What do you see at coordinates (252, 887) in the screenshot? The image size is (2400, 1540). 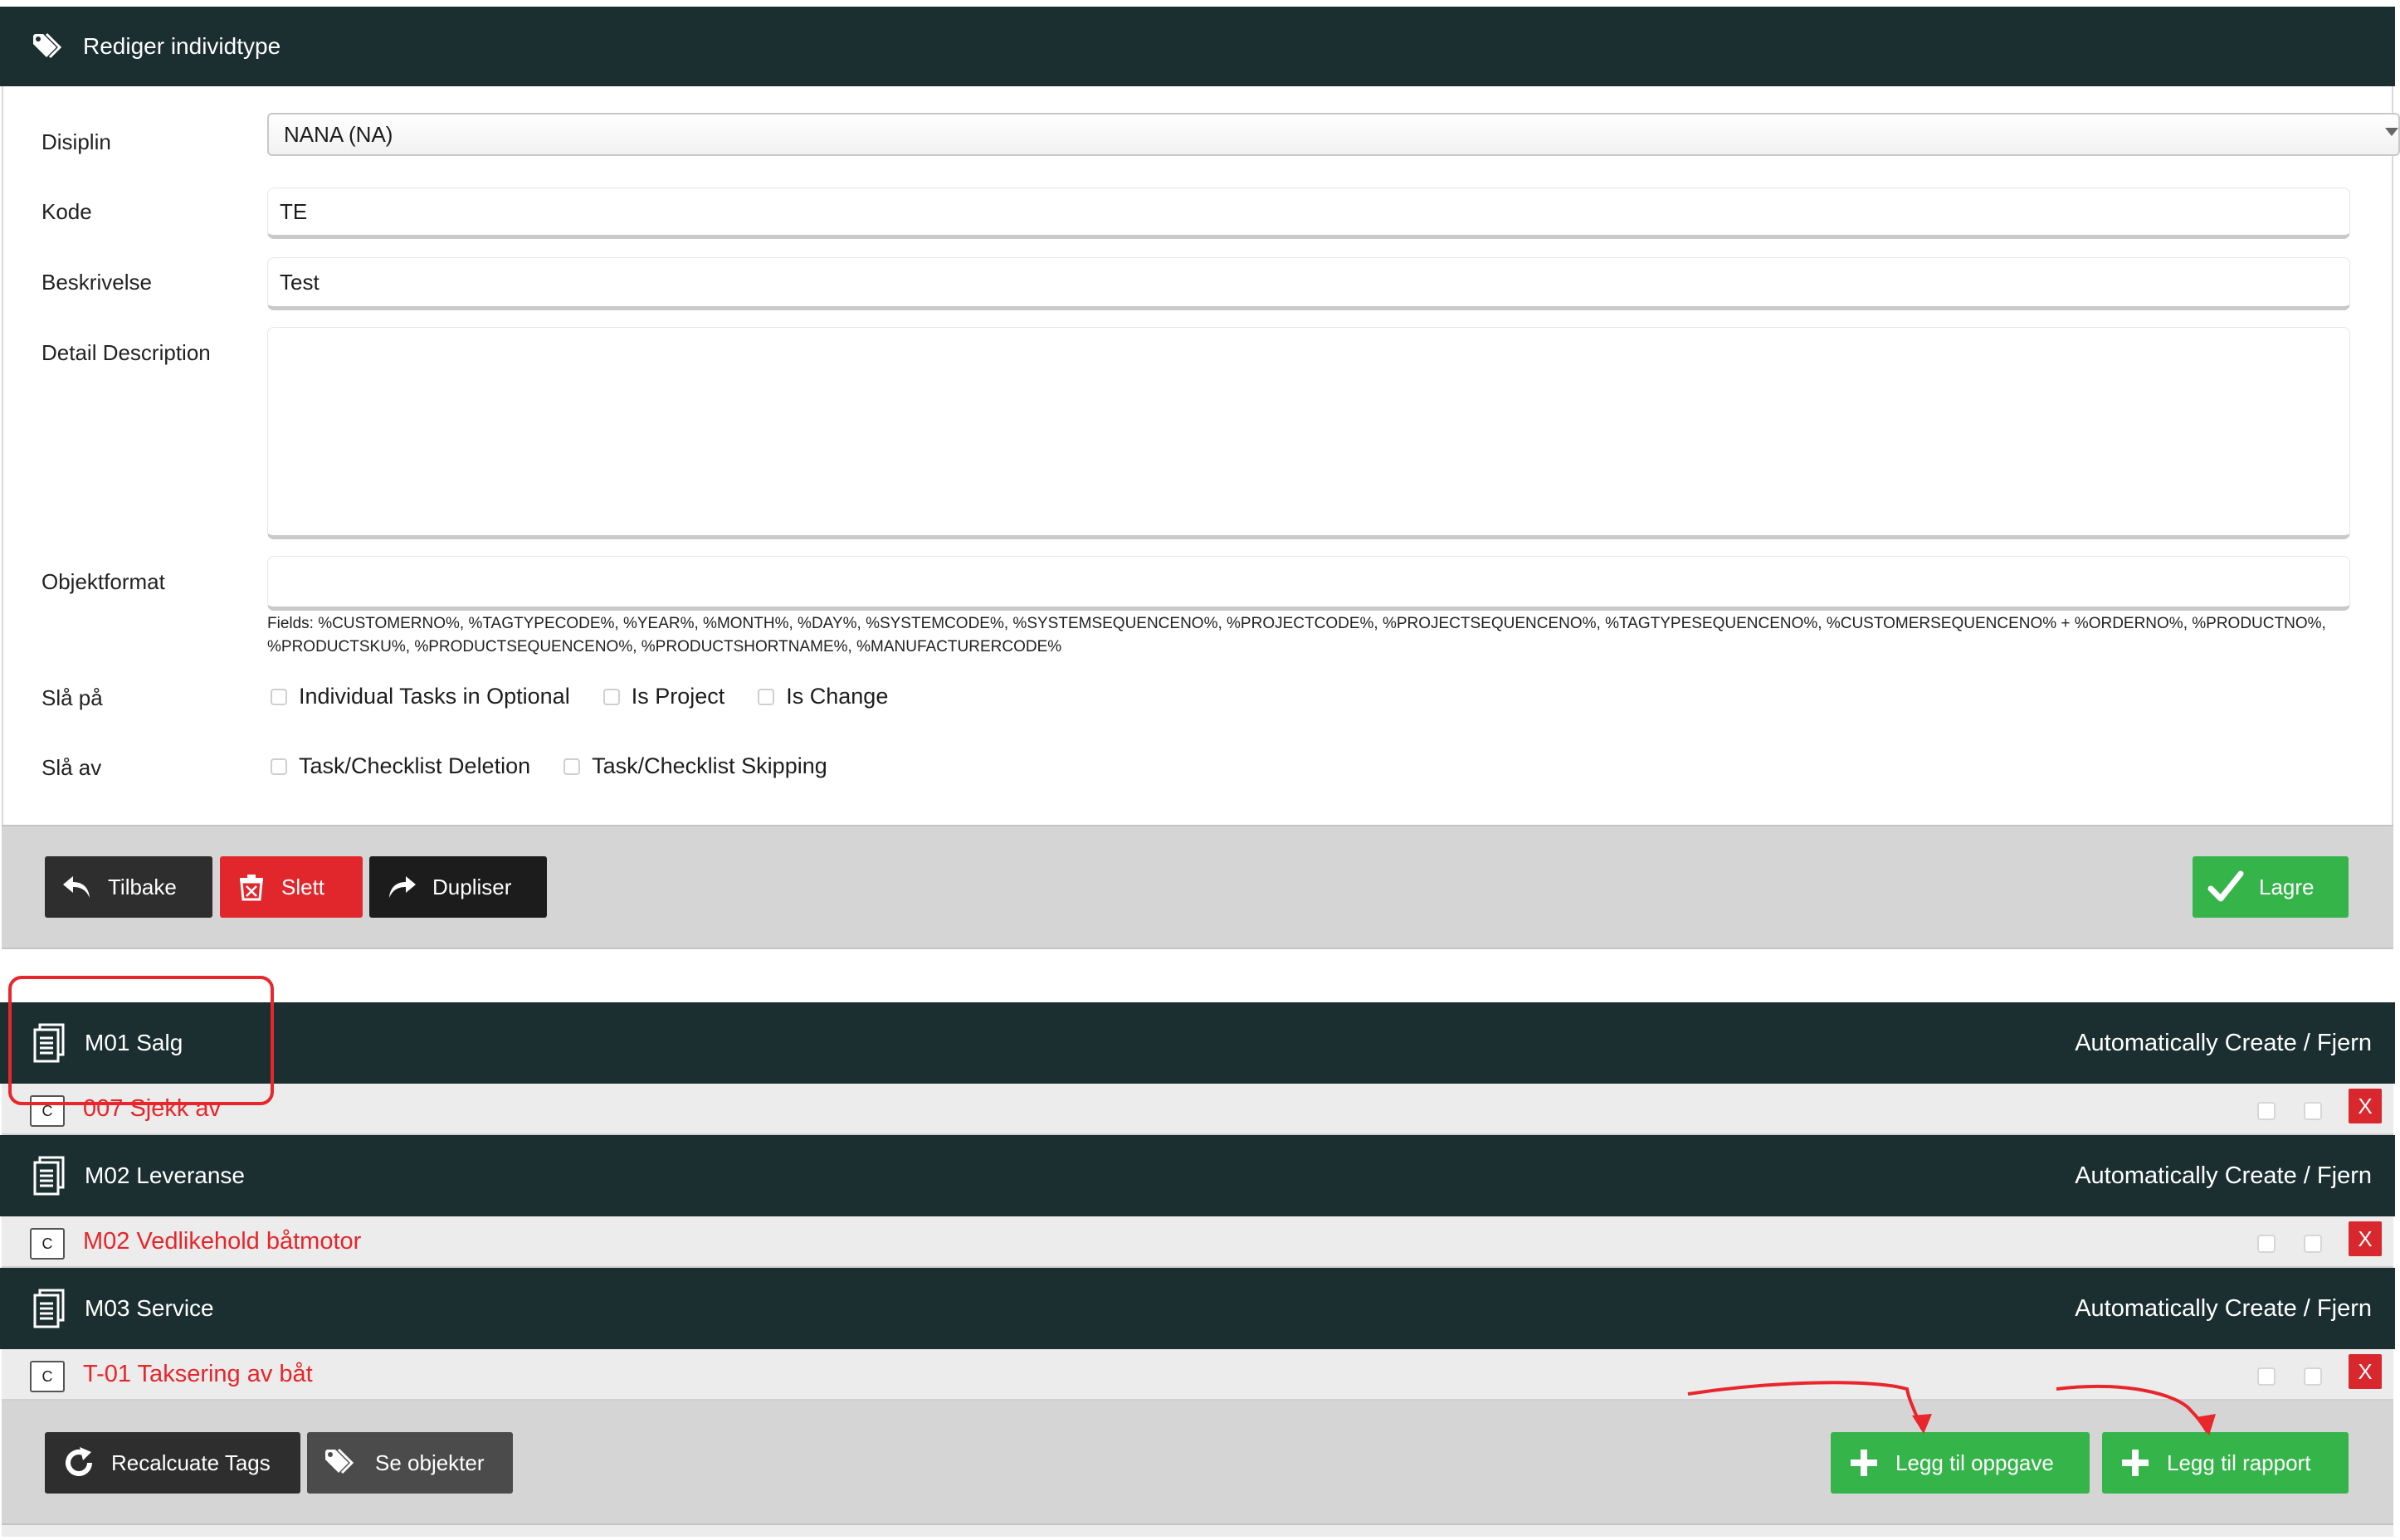 I see `trash-icon` at bounding box center [252, 887].